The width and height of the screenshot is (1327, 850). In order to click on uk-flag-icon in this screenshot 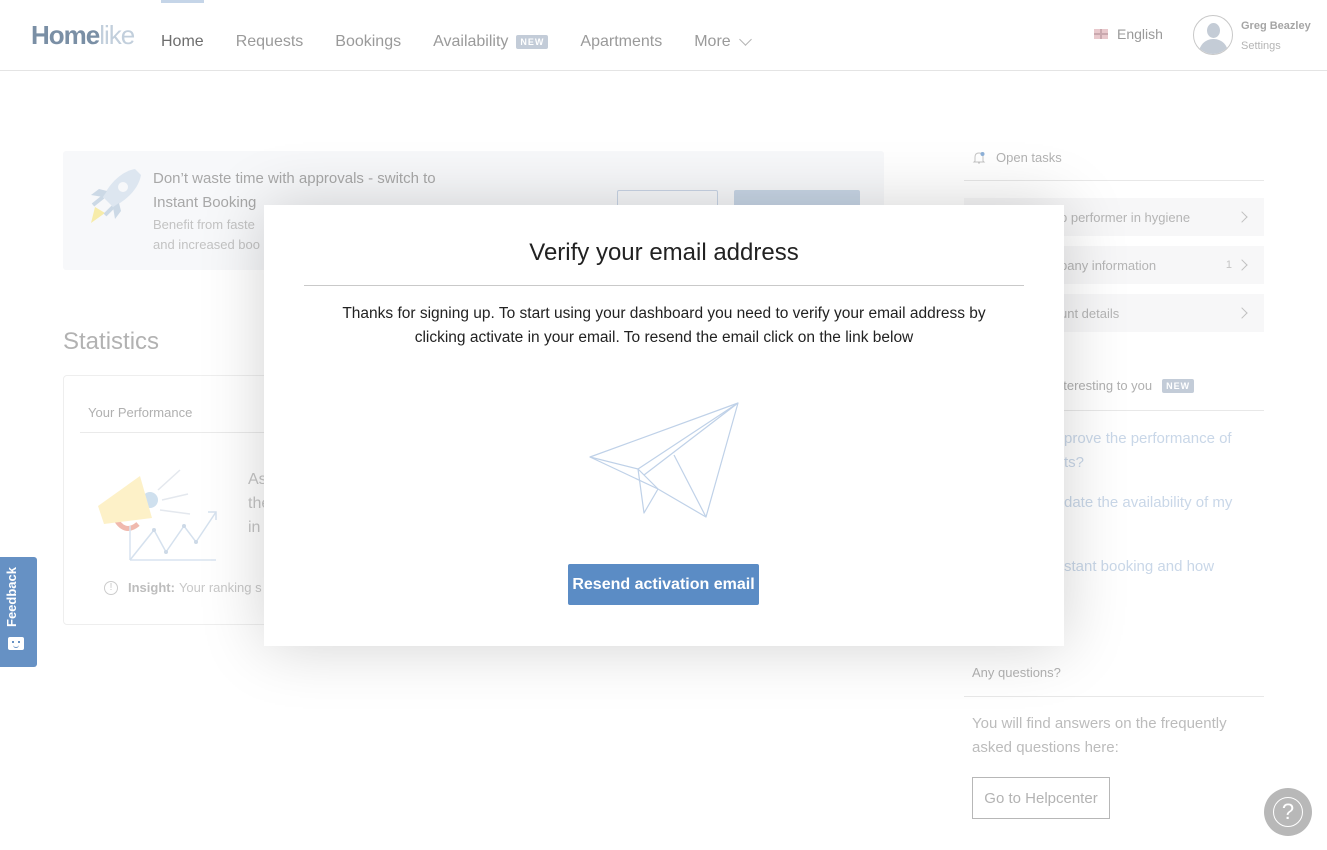, I will do `click(1101, 34)`.